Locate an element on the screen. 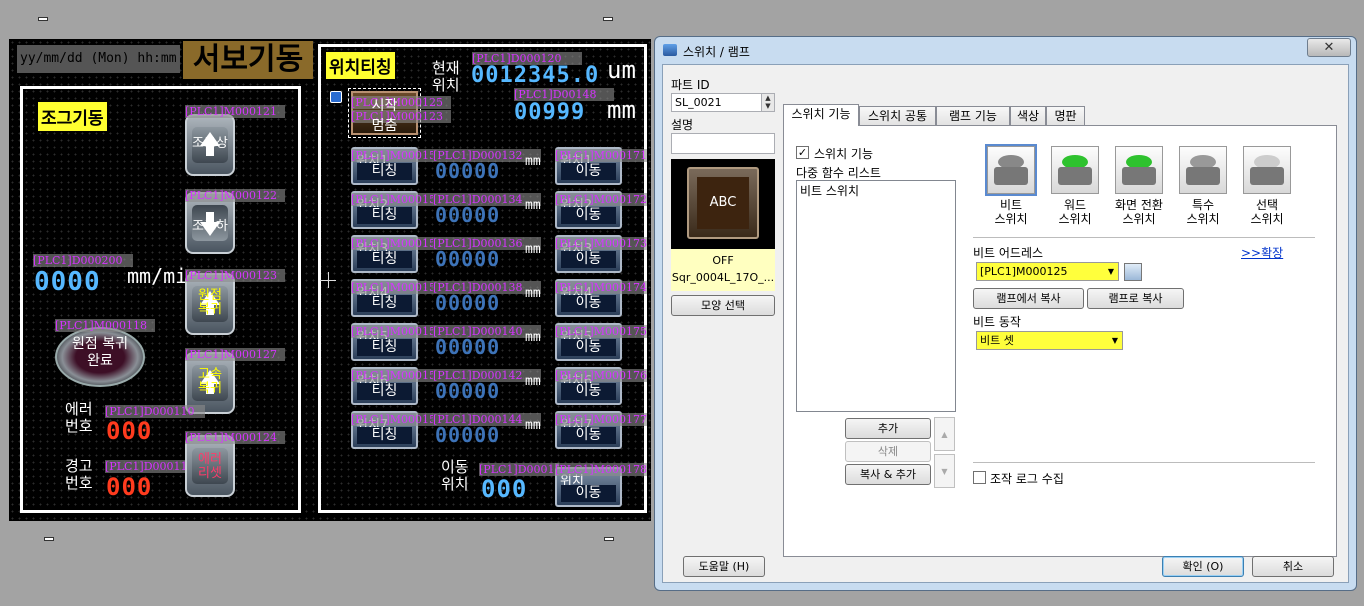 This screenshot has width=1364, height=606. move-position-display: 000 is located at coordinates (504, 489).